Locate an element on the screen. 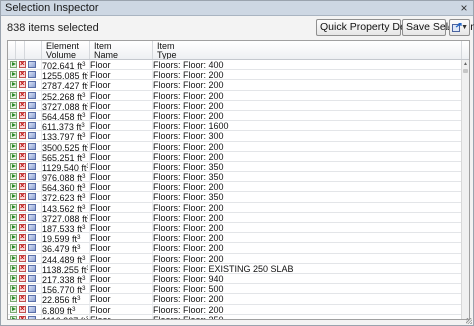 The height and width of the screenshot is (326, 474). table-row: 2787.427 ft3Floor Floors: Floor: 200 is located at coordinates (235, 85).